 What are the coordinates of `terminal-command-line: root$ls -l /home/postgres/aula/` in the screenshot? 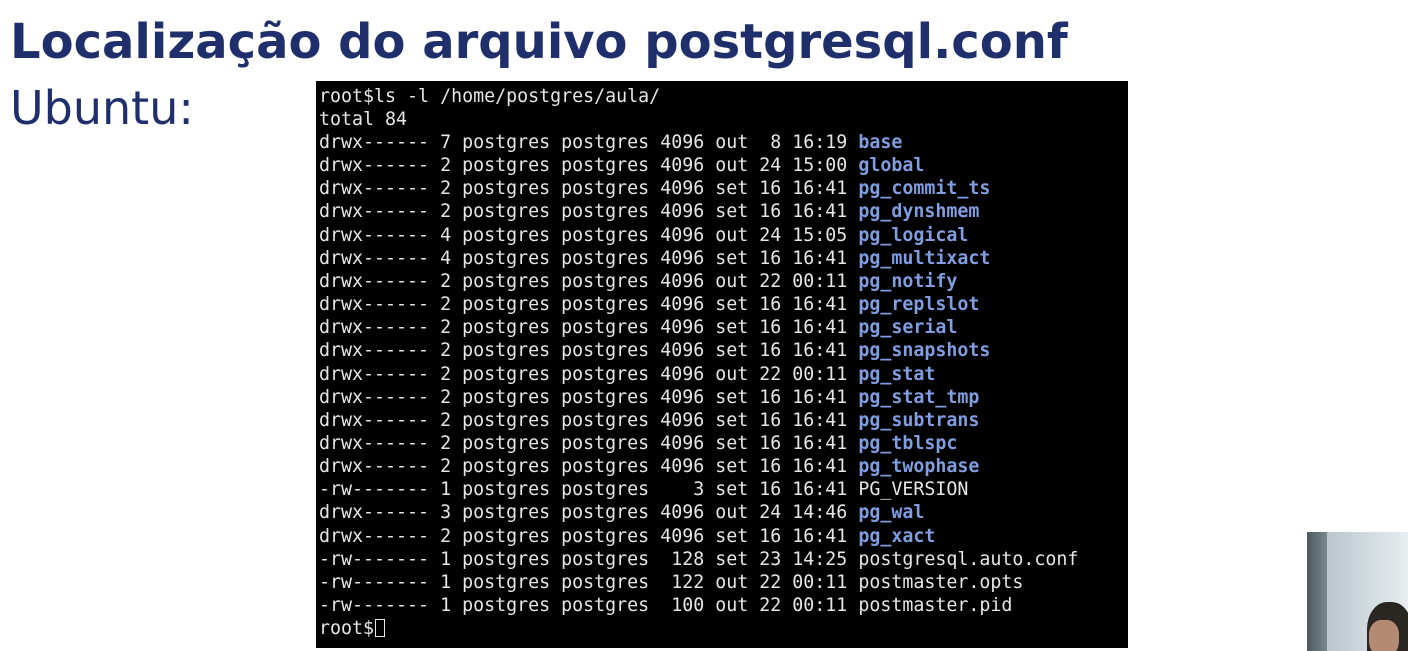 It's located at (490, 96).